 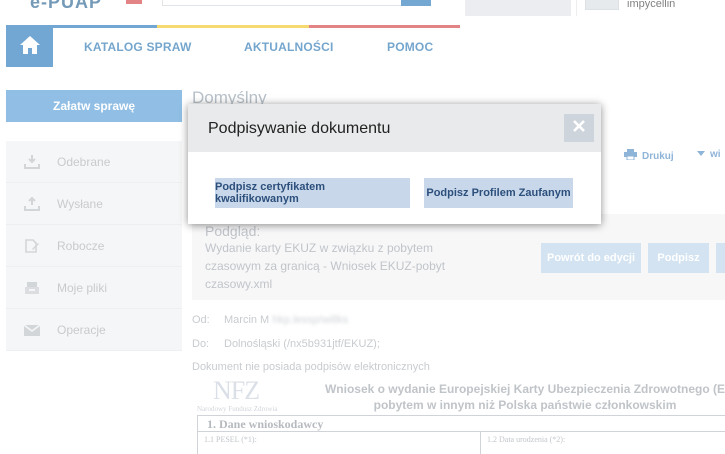 I want to click on dialog-header: Podpisywanie dokumentu, so click(x=394, y=128).